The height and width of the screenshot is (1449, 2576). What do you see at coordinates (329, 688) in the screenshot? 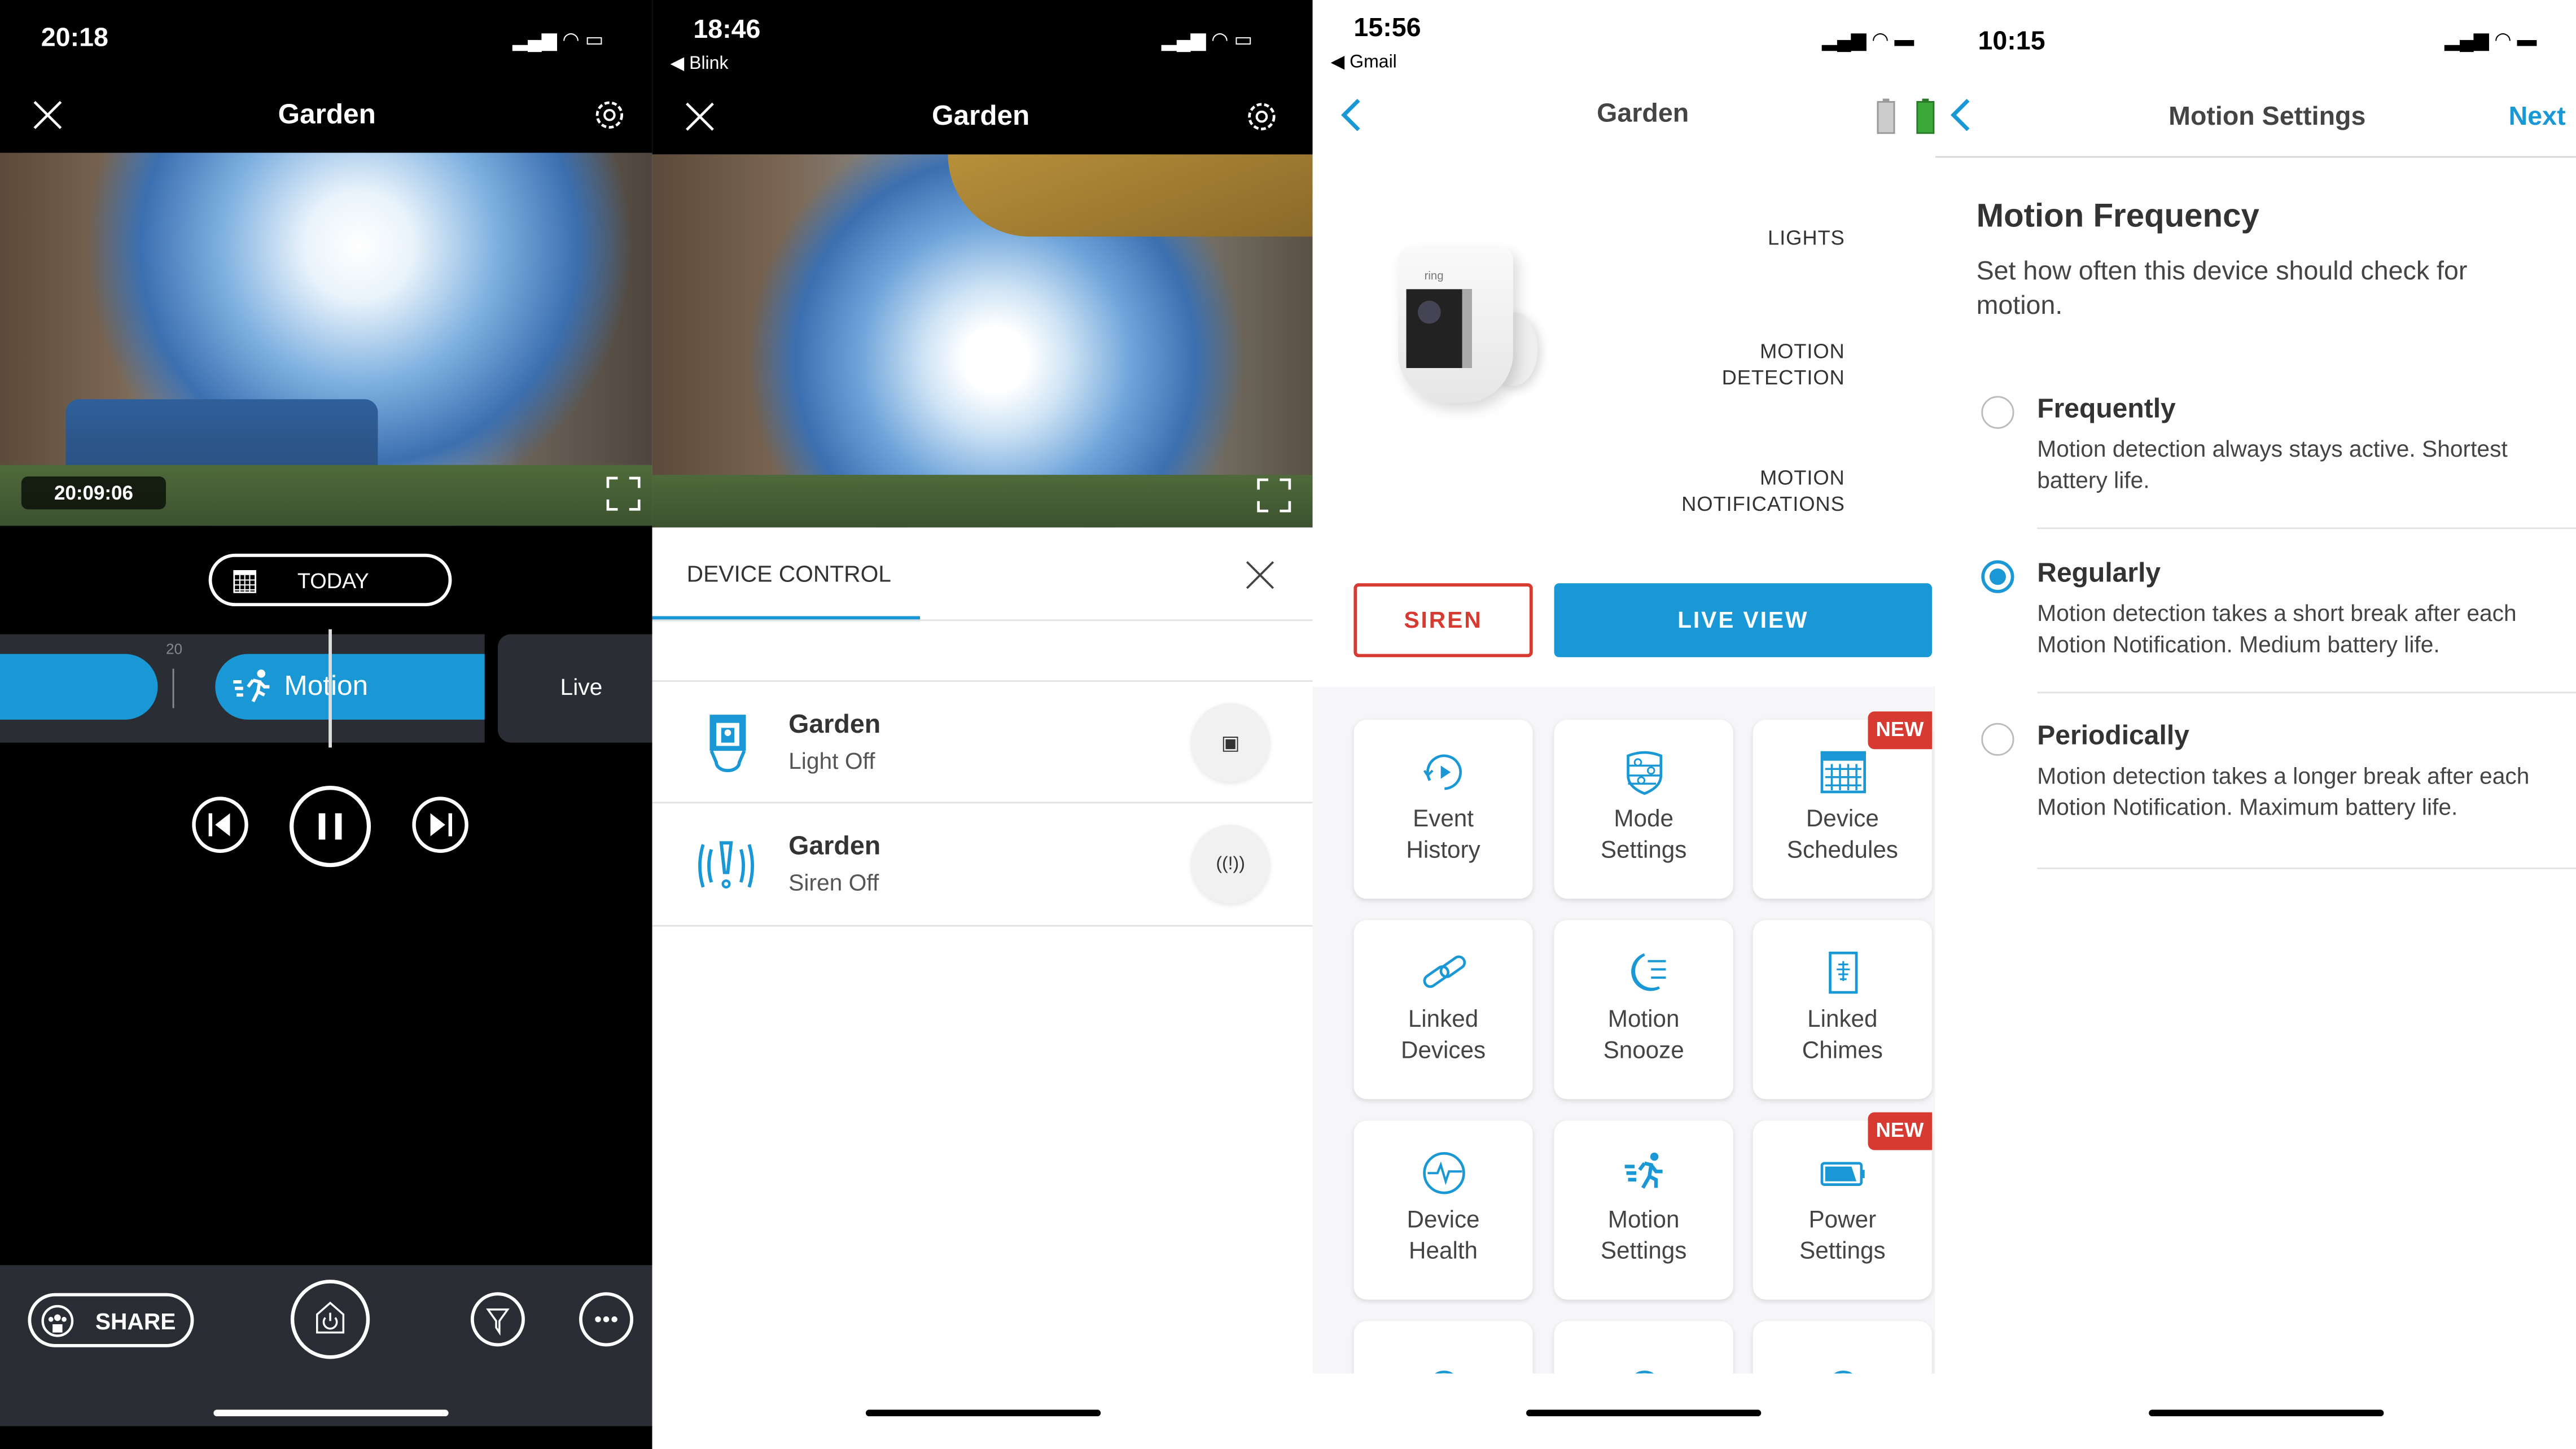
I see `playhead` at bounding box center [329, 688].